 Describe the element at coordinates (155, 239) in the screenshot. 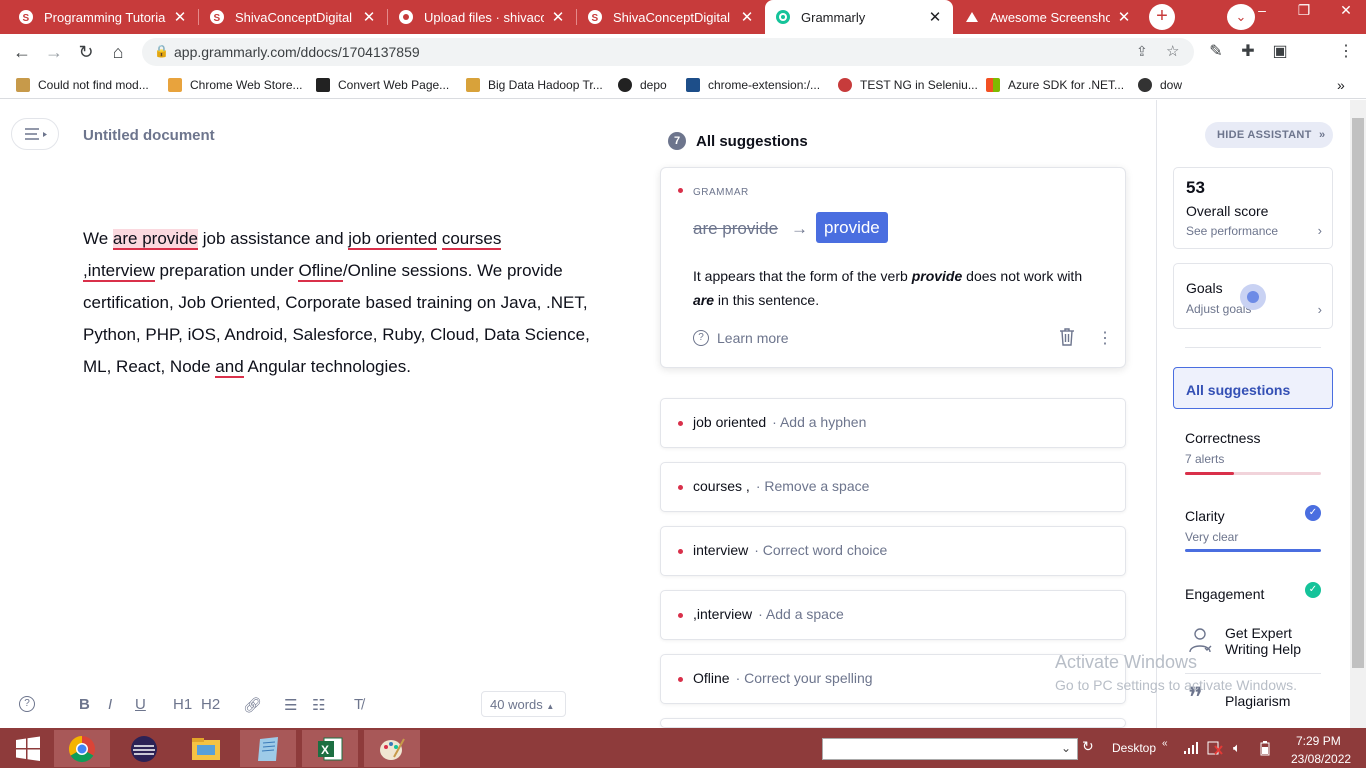

I see `error-highlight: are provide` at that location.